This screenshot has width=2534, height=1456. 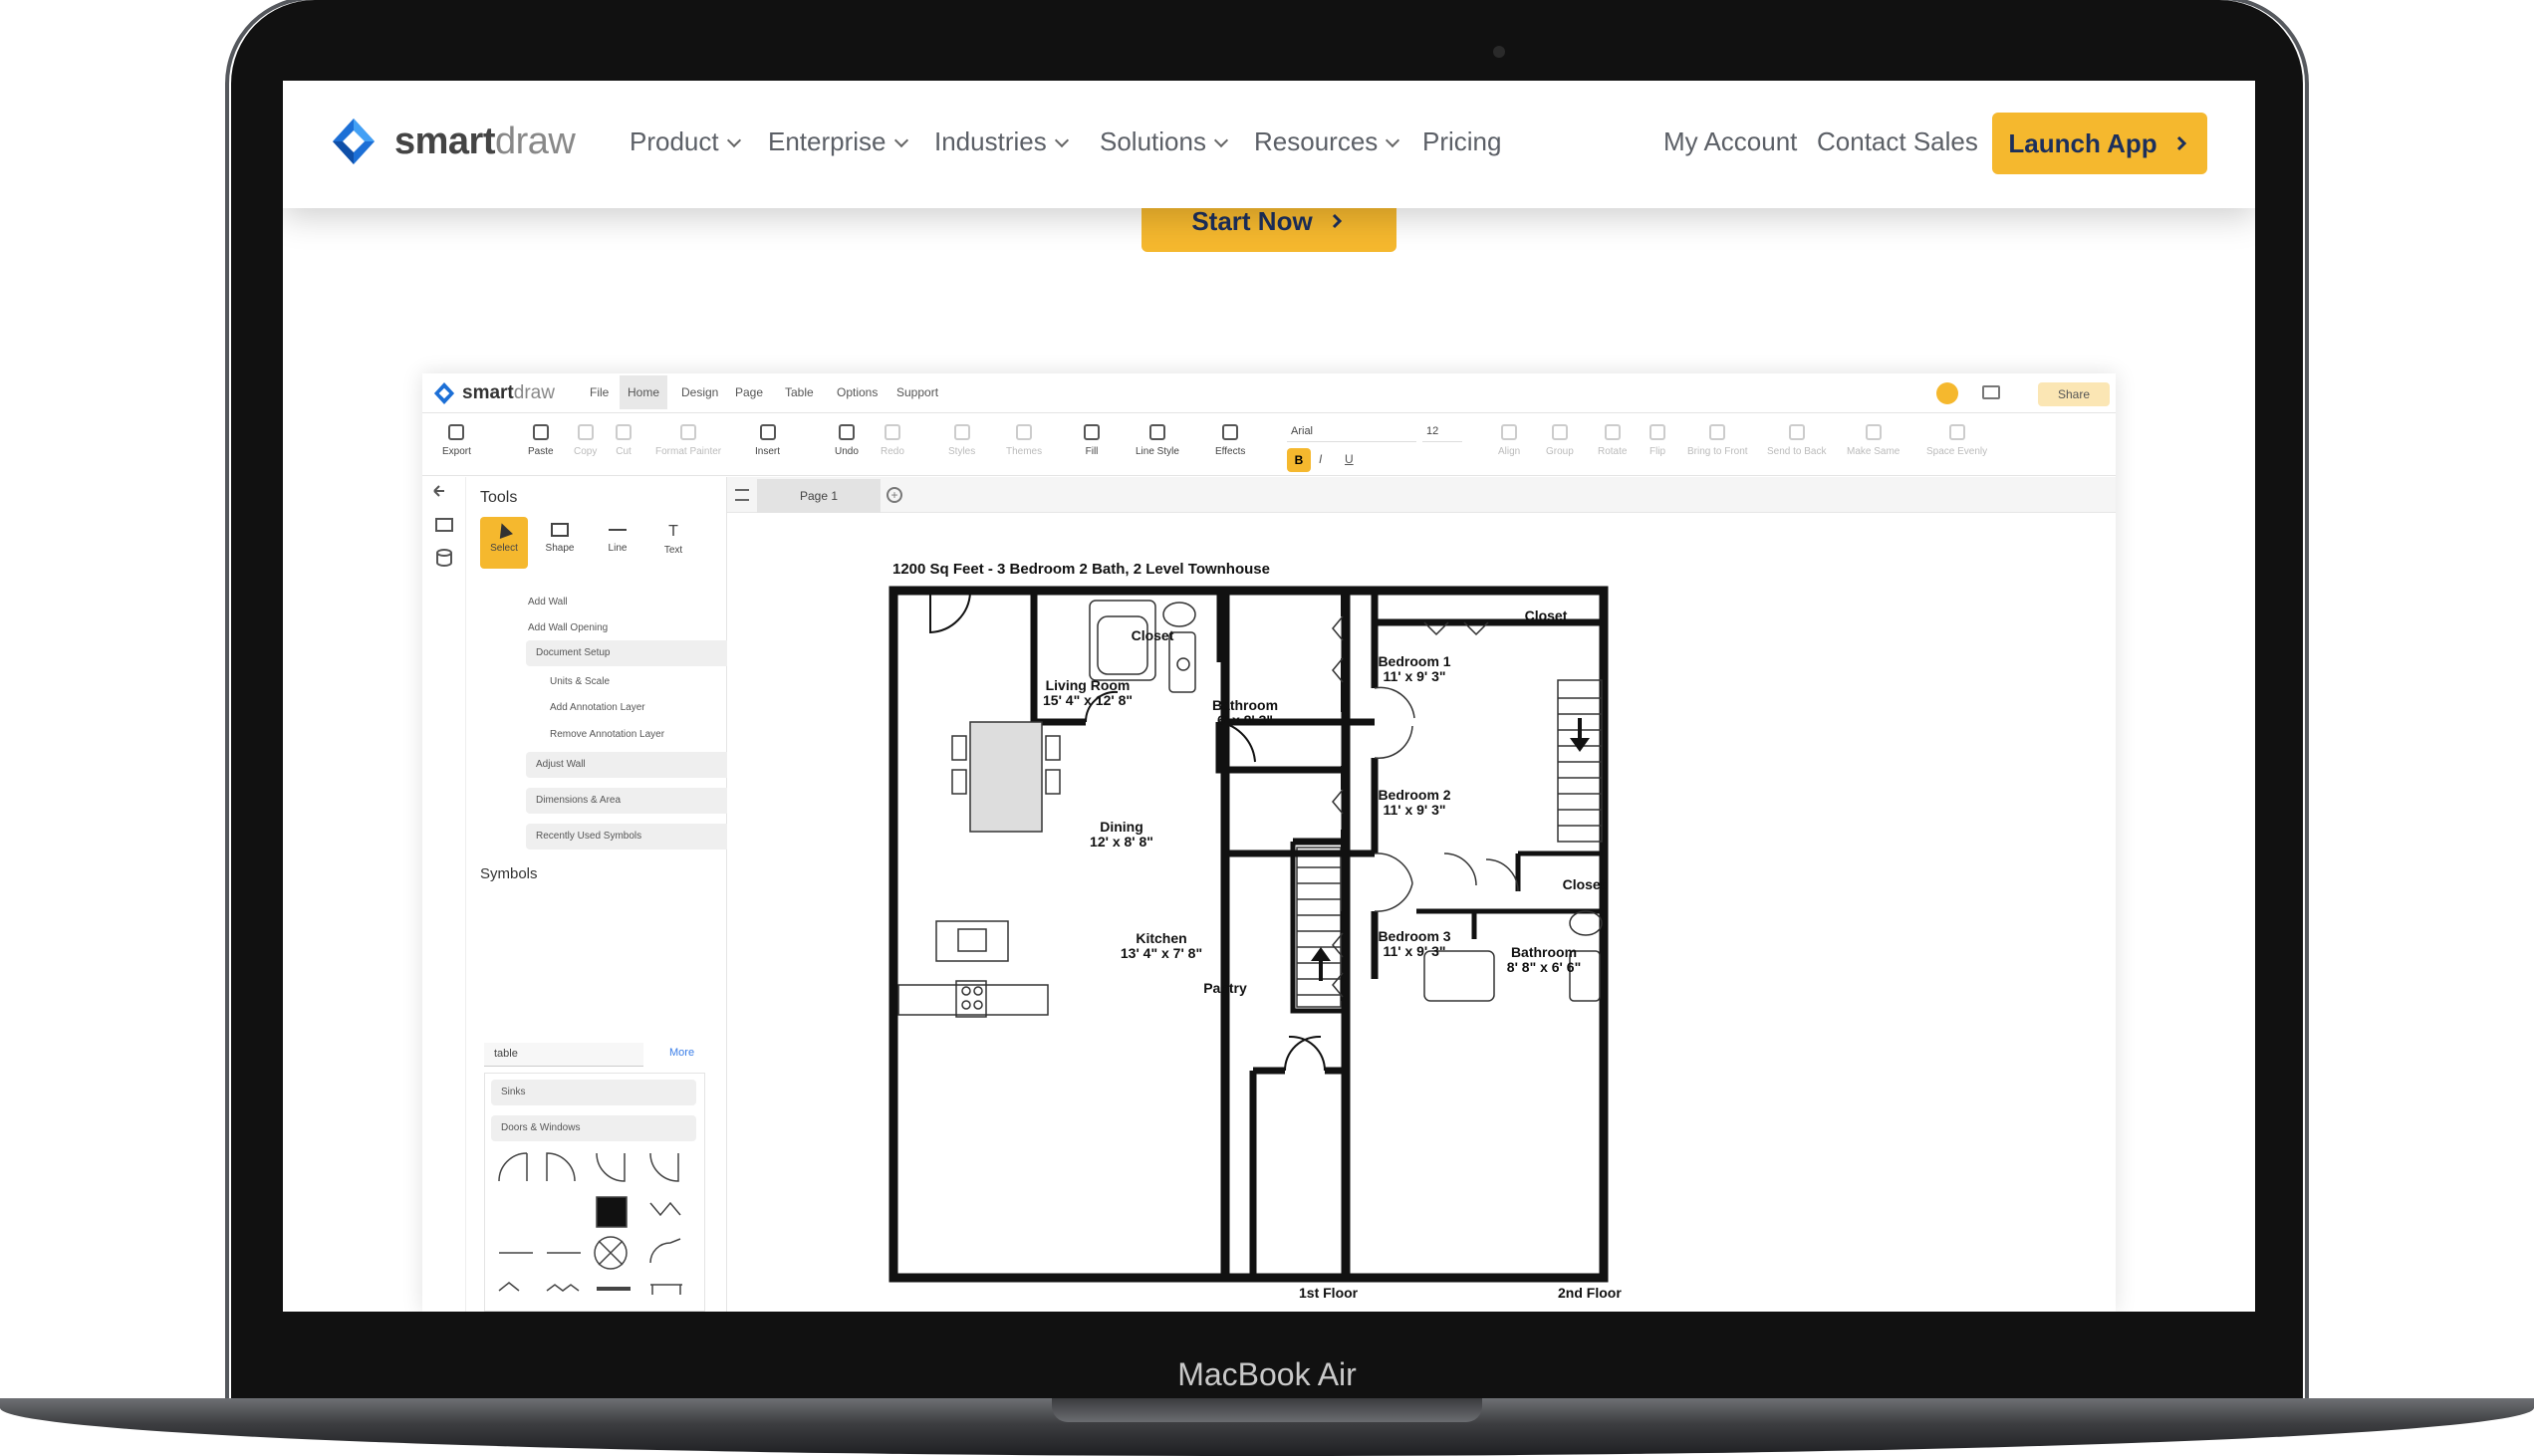 I want to click on add-page-icon: +, so click(x=895, y=495).